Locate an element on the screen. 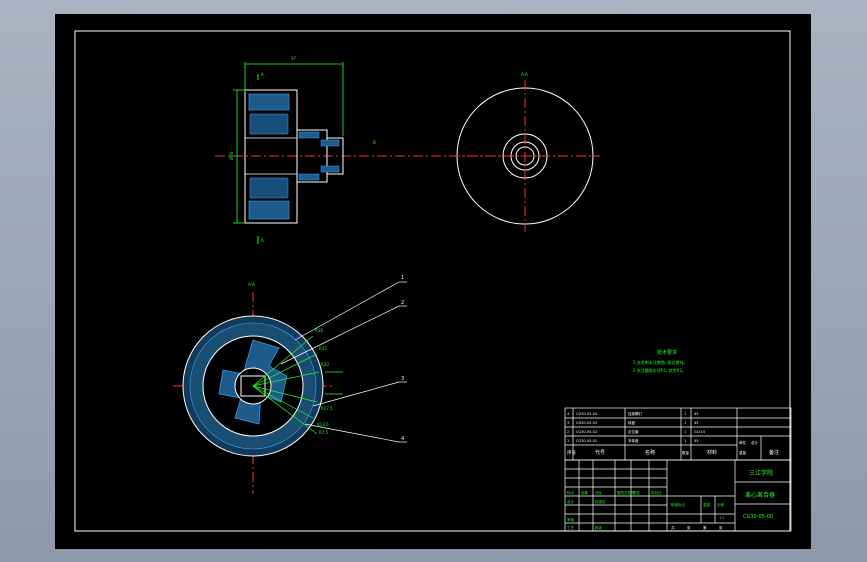 The height and width of the screenshot is (562, 867). svg-text: 阶段标记 is located at coordinates (678, 504).